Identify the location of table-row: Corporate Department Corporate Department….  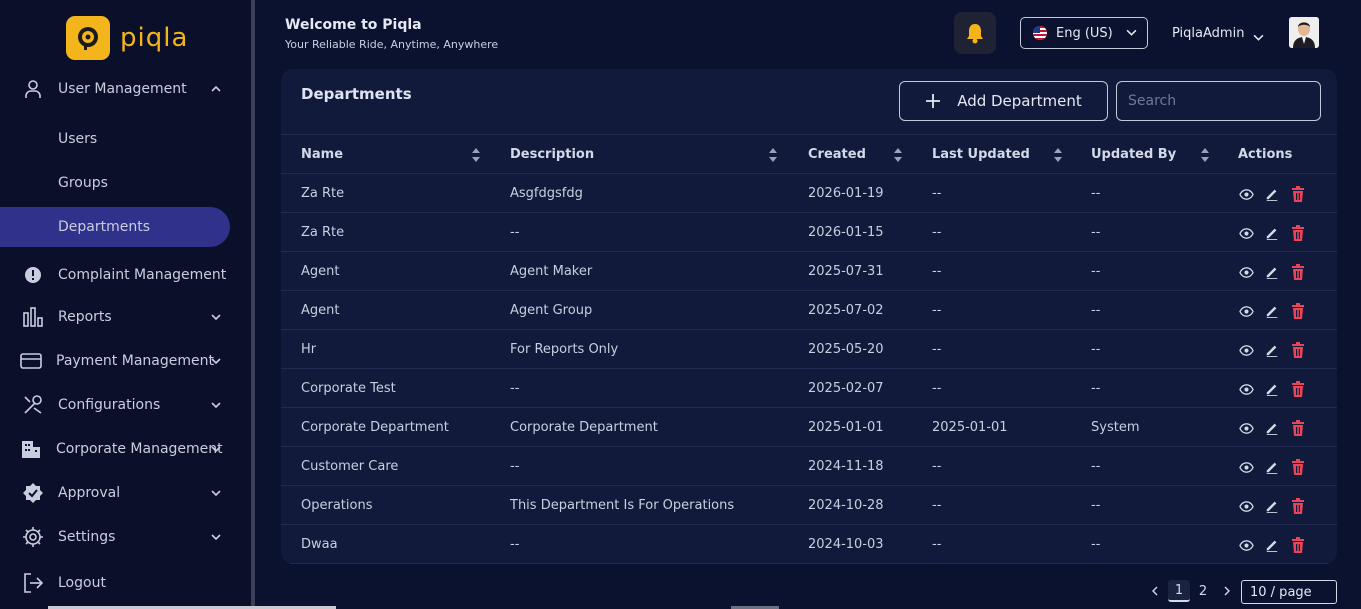
(809, 427).